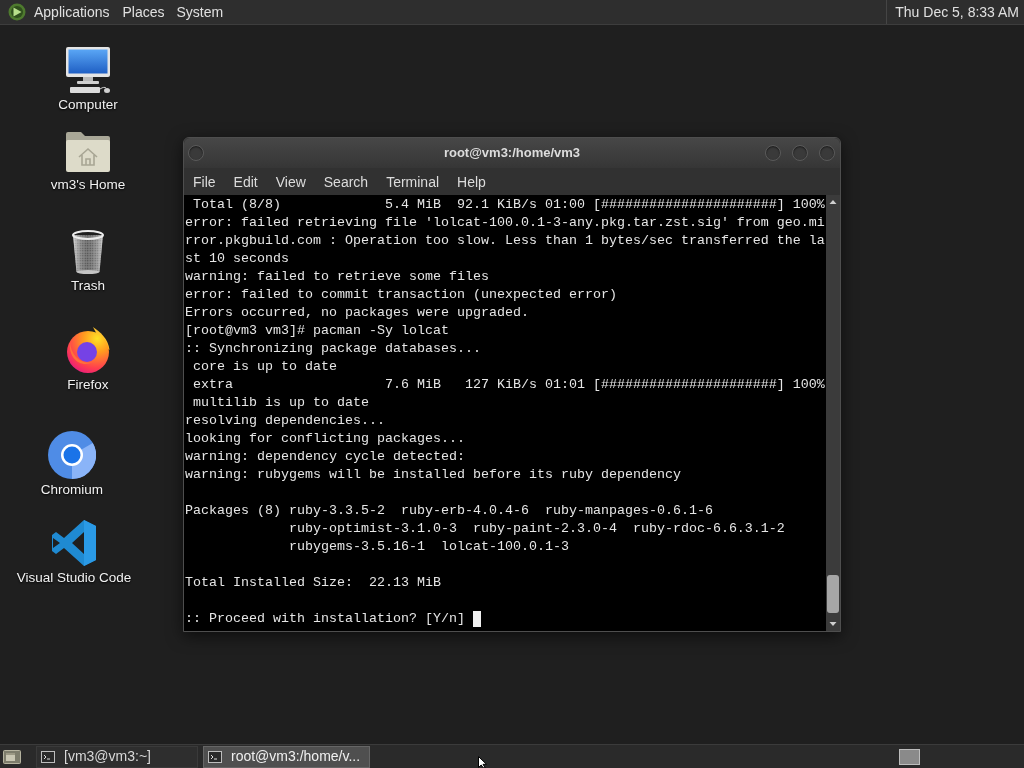 This screenshot has height=768, width=1024. Describe the element at coordinates (204, 181) in the screenshot. I see `menu-item: File` at that location.